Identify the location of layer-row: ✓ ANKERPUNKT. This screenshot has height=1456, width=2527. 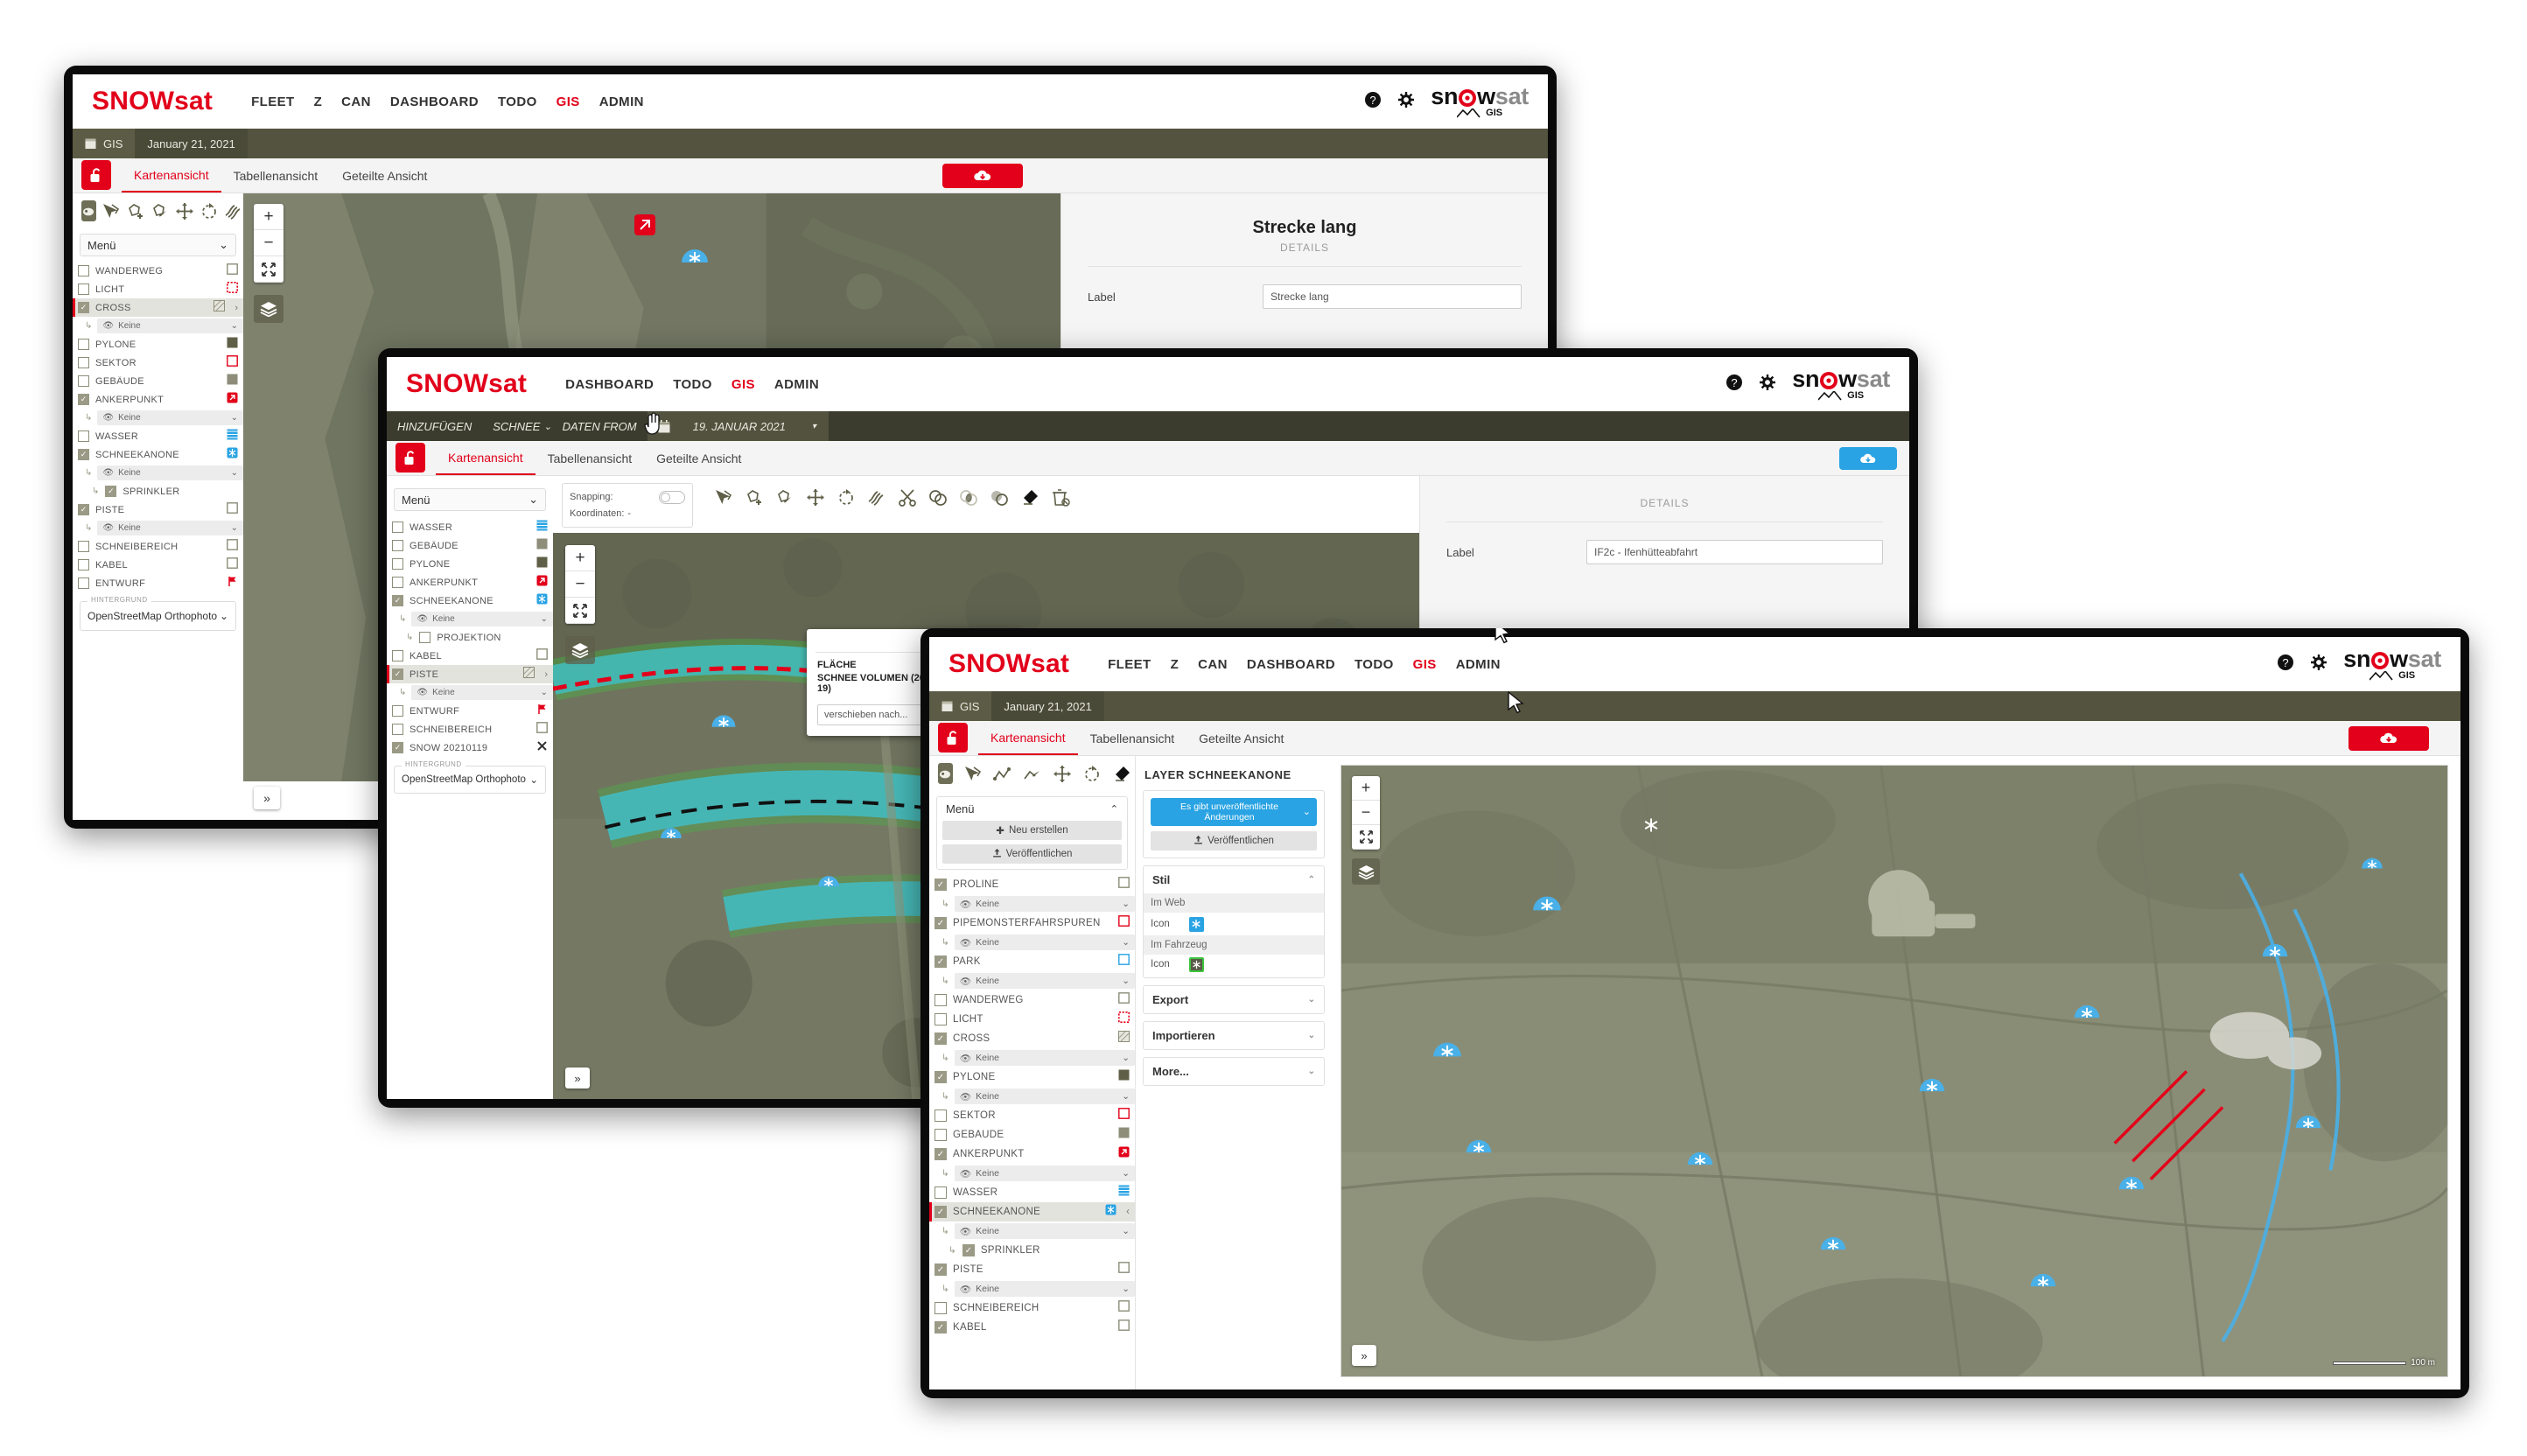
(158, 399).